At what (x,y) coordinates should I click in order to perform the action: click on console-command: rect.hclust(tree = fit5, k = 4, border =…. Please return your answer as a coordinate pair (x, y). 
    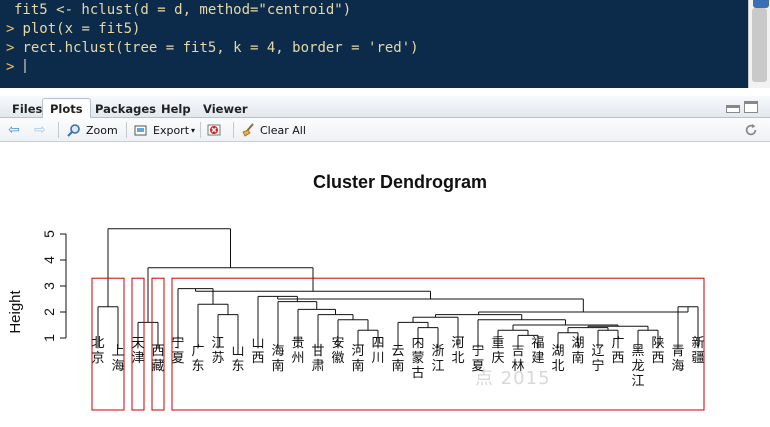
    Looking at the image, I should click on (220, 48).